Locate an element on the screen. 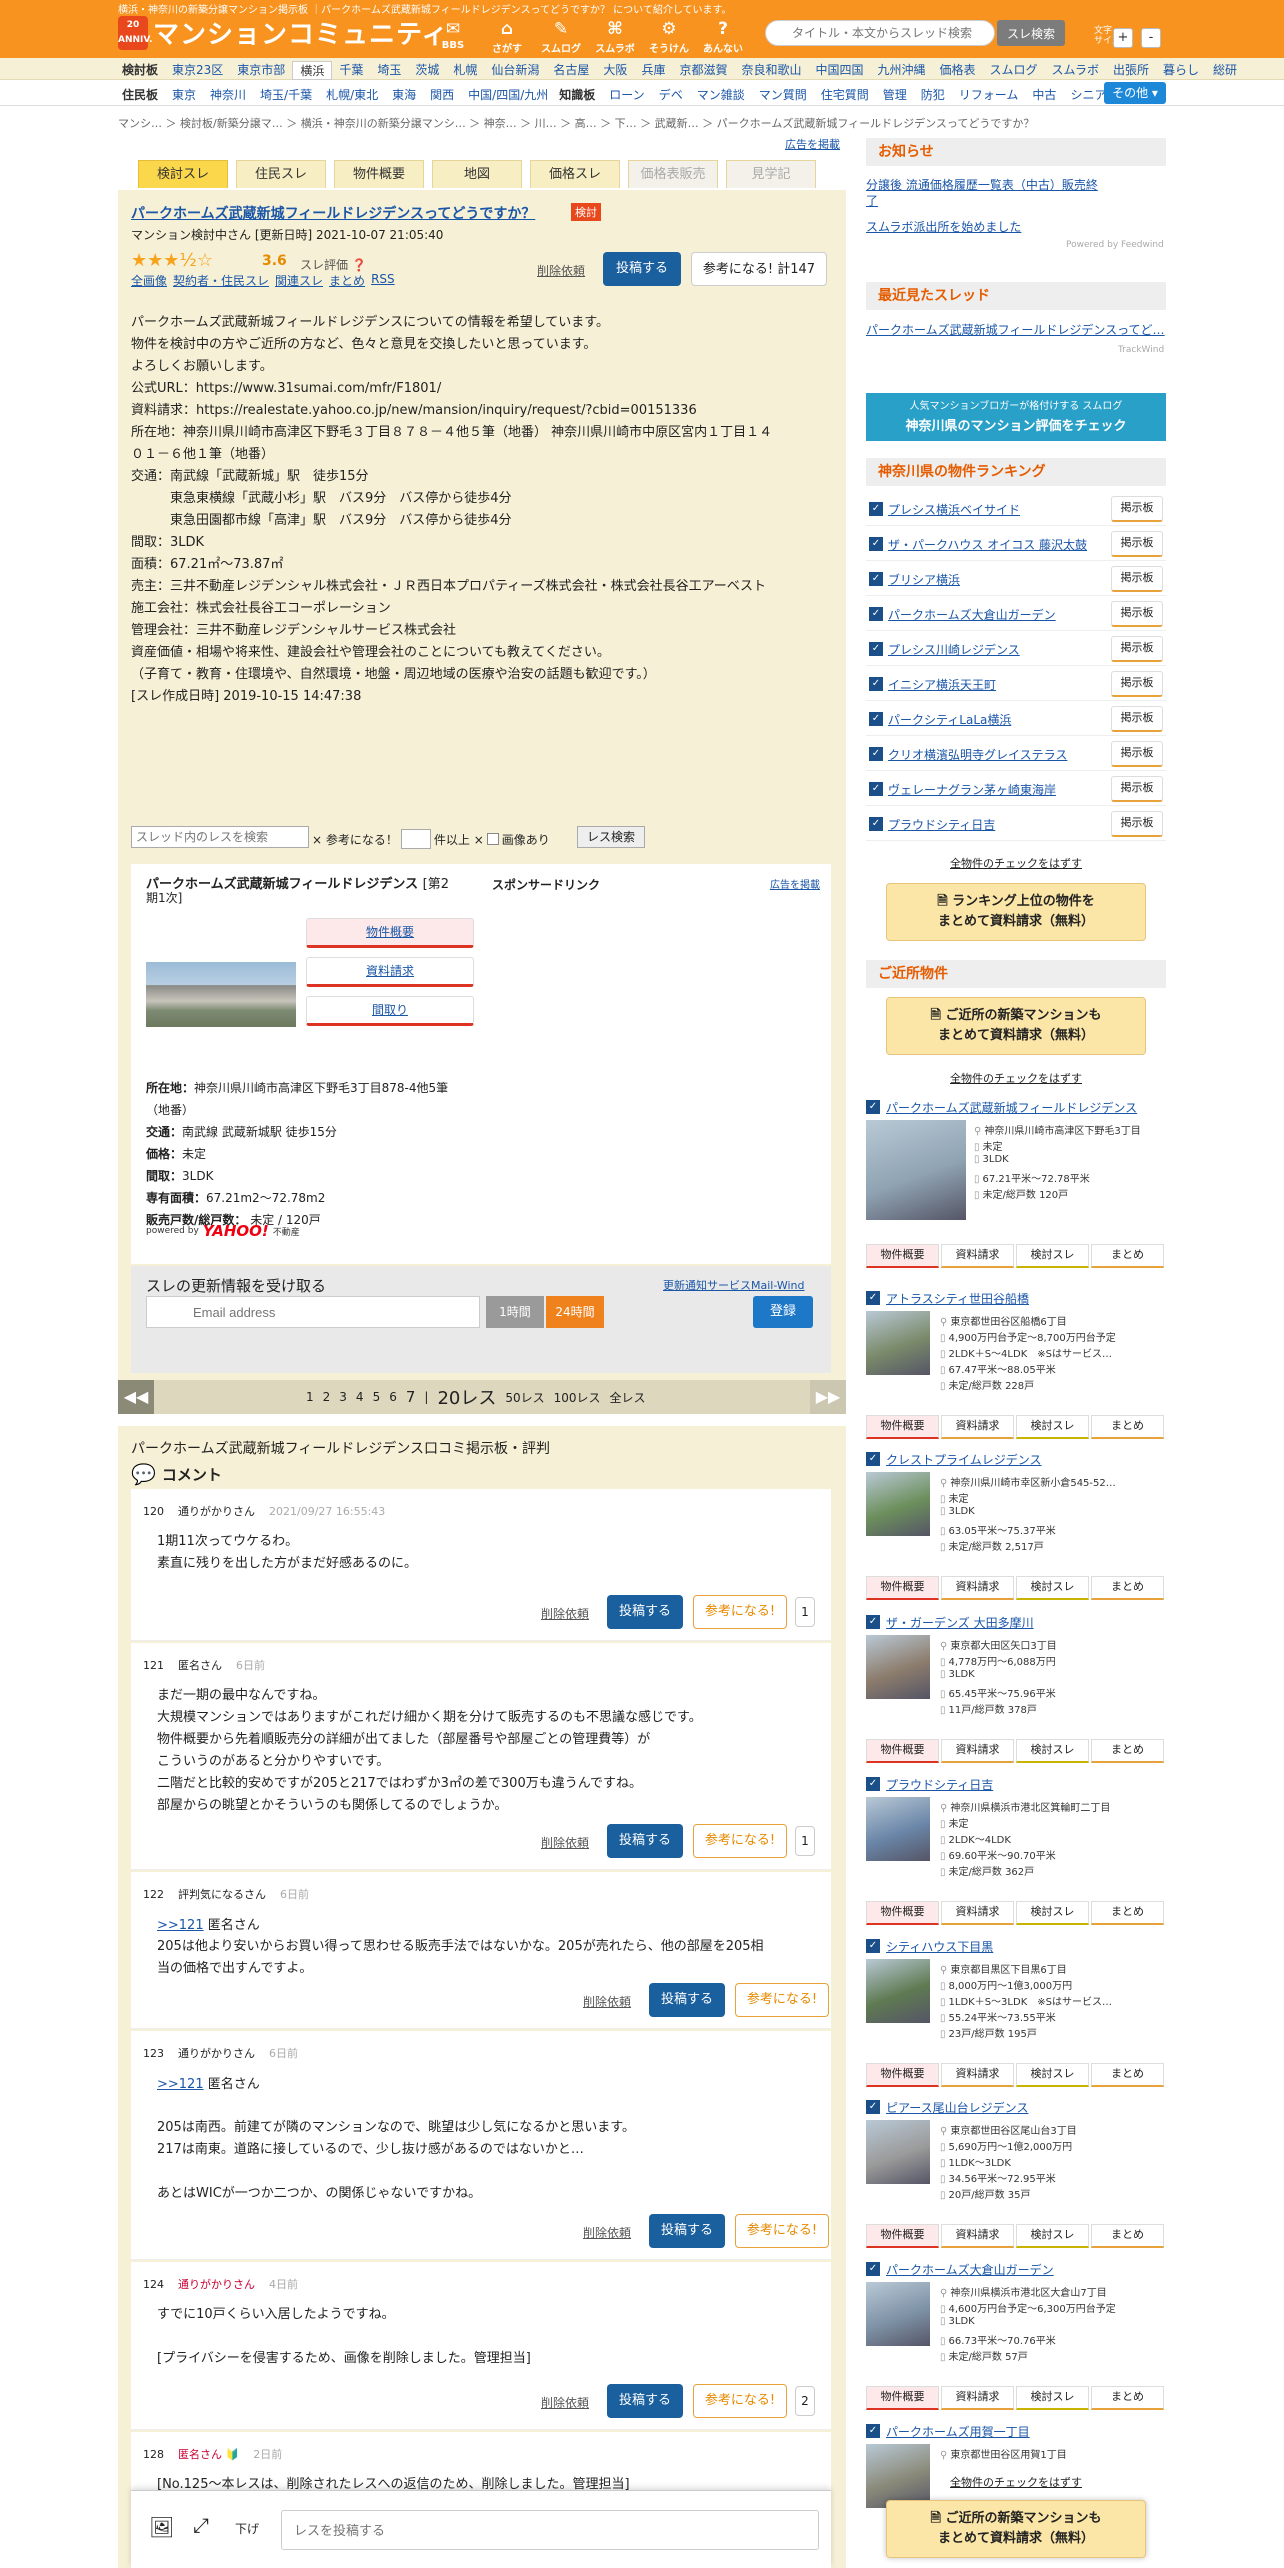  tab-5: 価格表販売 is located at coordinates (673, 174).